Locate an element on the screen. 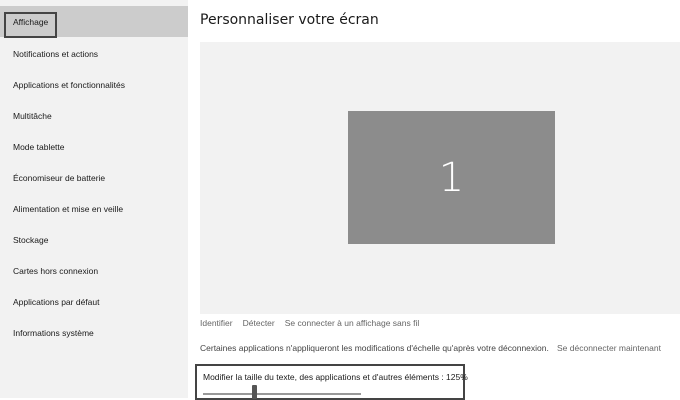 This screenshot has height=400, width=680. sidebar-item-label: Notifications et actions is located at coordinates (56, 53).